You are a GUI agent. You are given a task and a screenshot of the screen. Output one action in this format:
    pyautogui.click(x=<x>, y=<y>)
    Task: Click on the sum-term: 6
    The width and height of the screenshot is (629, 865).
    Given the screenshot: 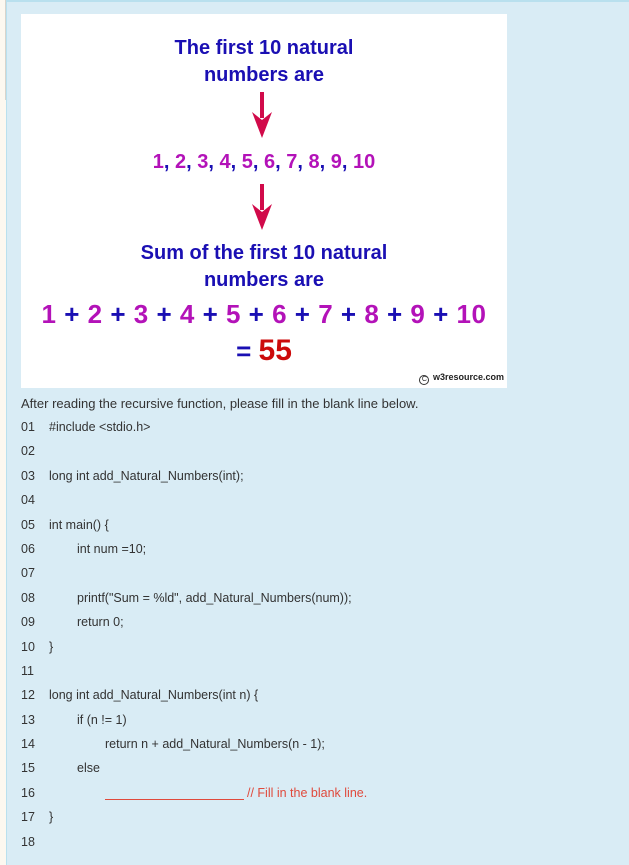 What is the action you would take?
    pyautogui.click(x=280, y=314)
    